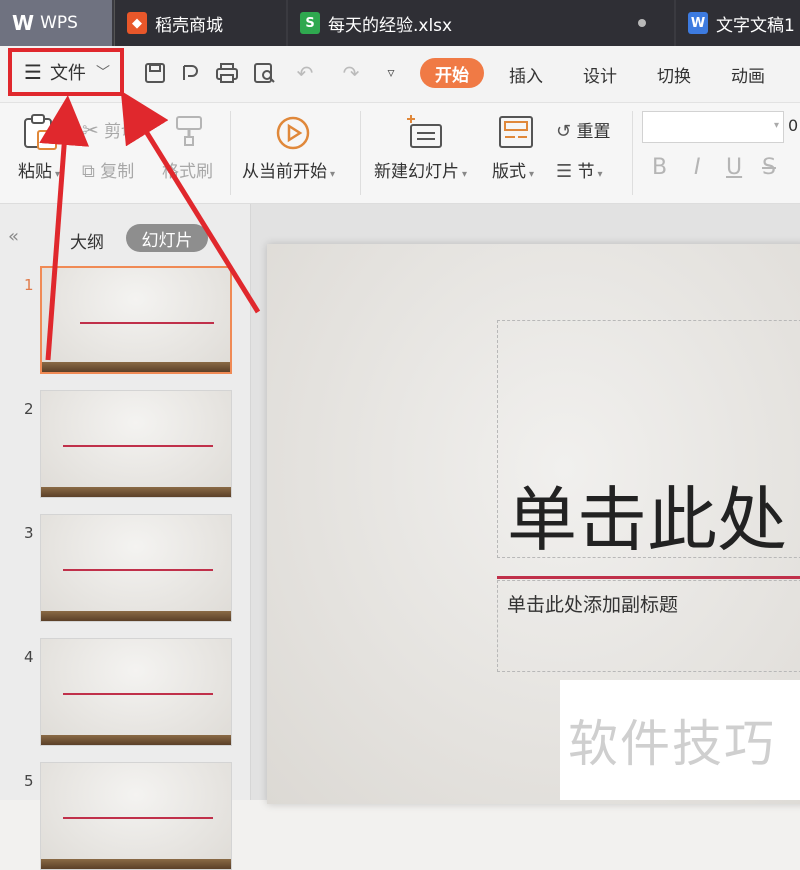  What do you see at coordinates (189, 25) in the screenshot?
I see `tab-label: 稻壳商城` at bounding box center [189, 25].